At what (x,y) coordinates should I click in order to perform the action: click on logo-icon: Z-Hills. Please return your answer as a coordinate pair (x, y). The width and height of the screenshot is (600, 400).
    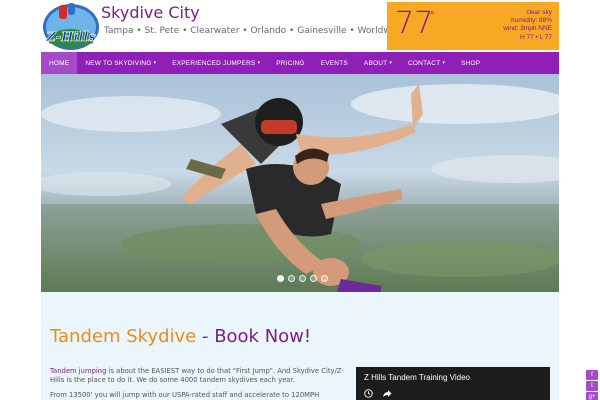
    Looking at the image, I should click on (71, 26).